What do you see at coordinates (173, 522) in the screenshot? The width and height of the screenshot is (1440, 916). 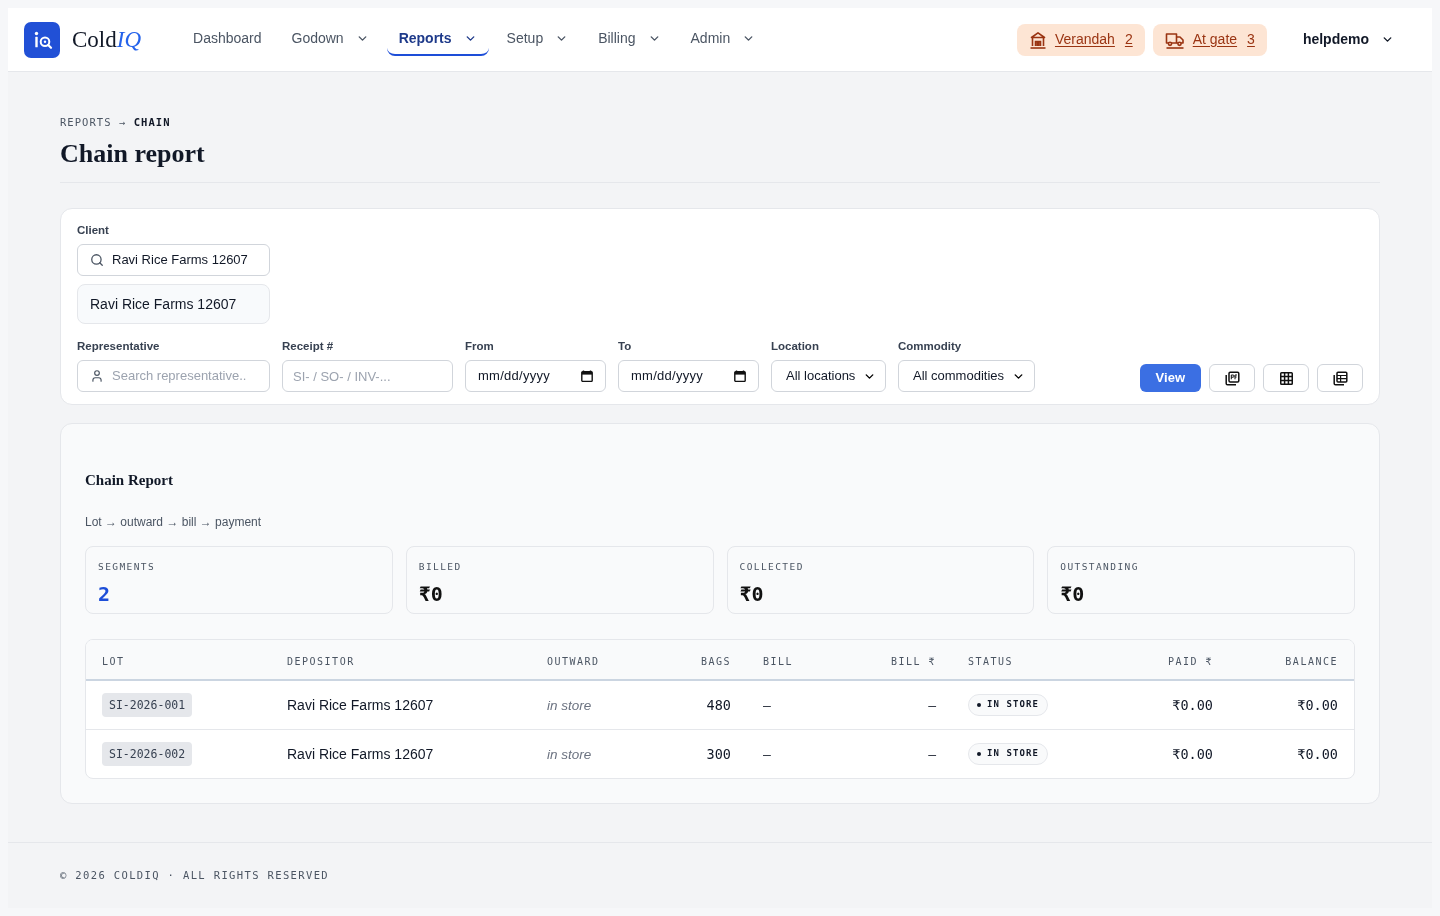 I see `report-subtitle: Lot → outward → bill → payment` at bounding box center [173, 522].